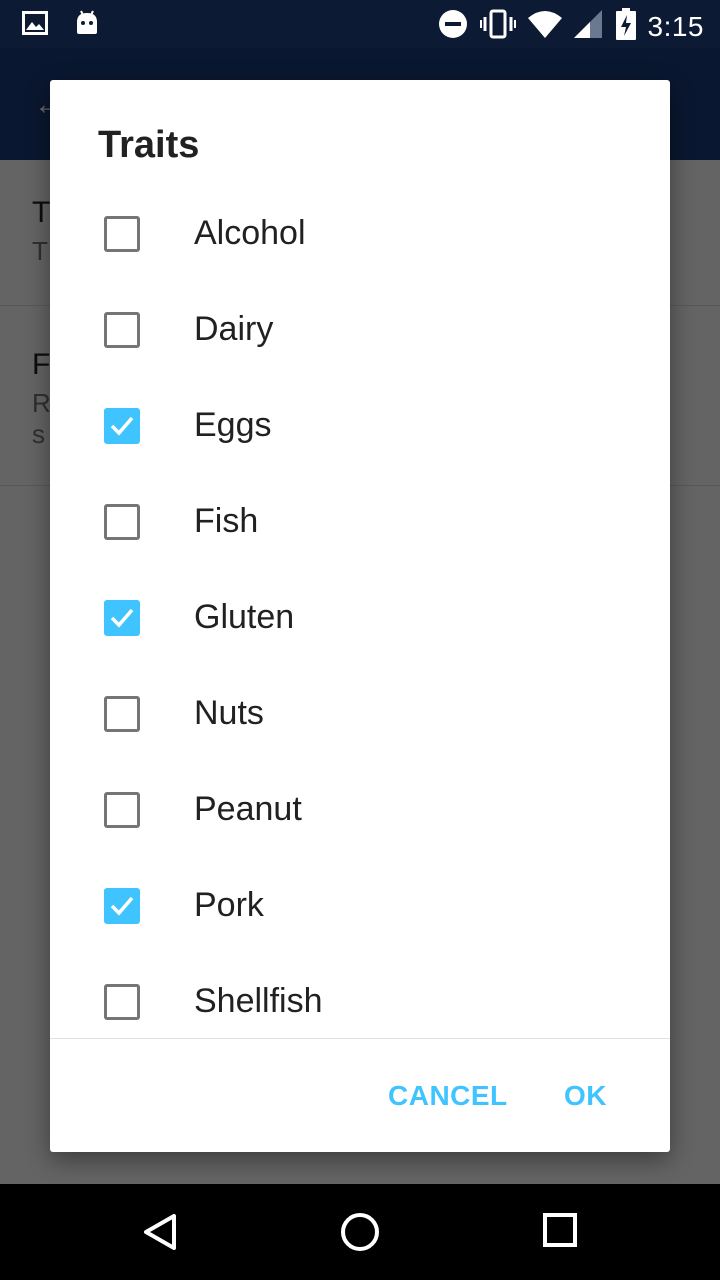 The height and width of the screenshot is (1280, 720). Describe the element at coordinates (244, 617) in the screenshot. I see `option-label: Gluten` at that location.